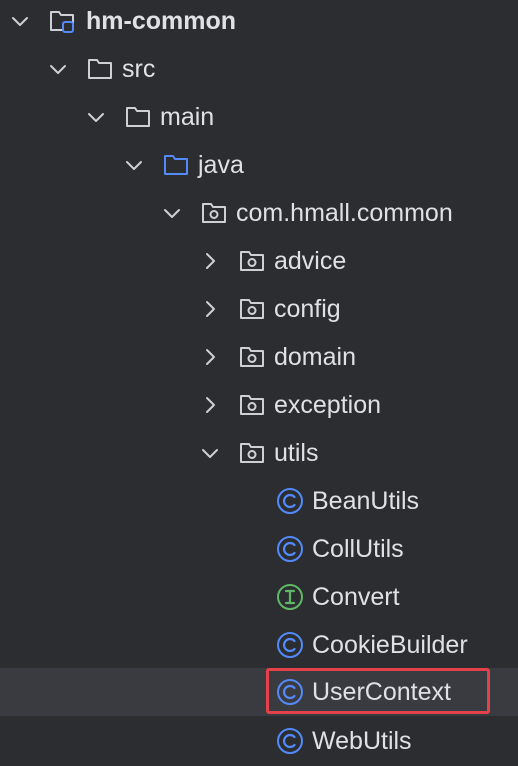  I want to click on tree-item-advice: advice, so click(259, 261).